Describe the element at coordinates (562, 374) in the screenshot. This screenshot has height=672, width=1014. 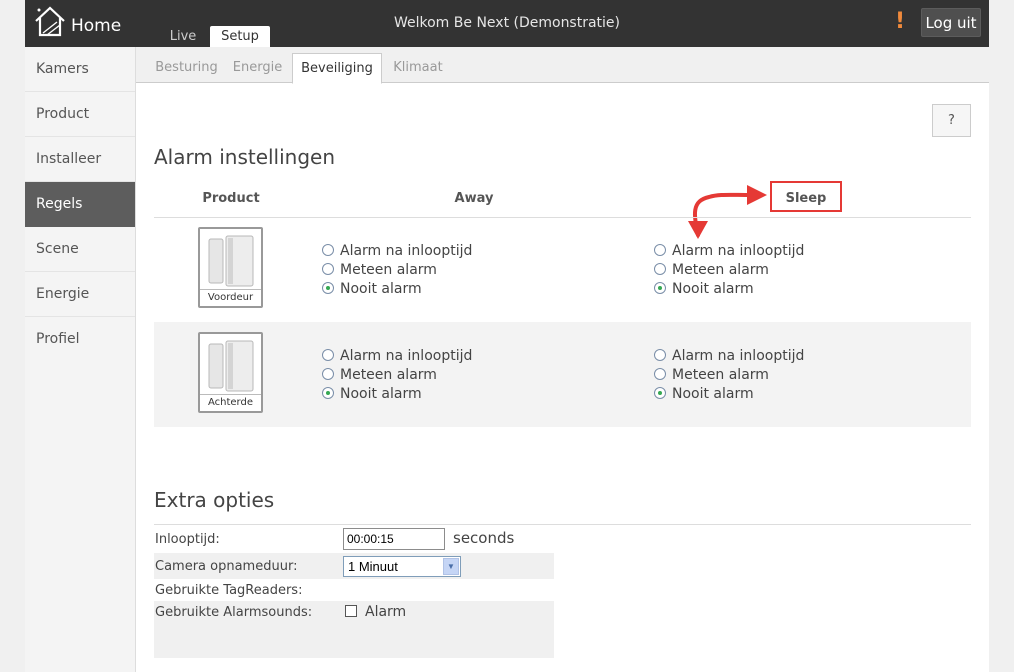
I see `table-row` at that location.